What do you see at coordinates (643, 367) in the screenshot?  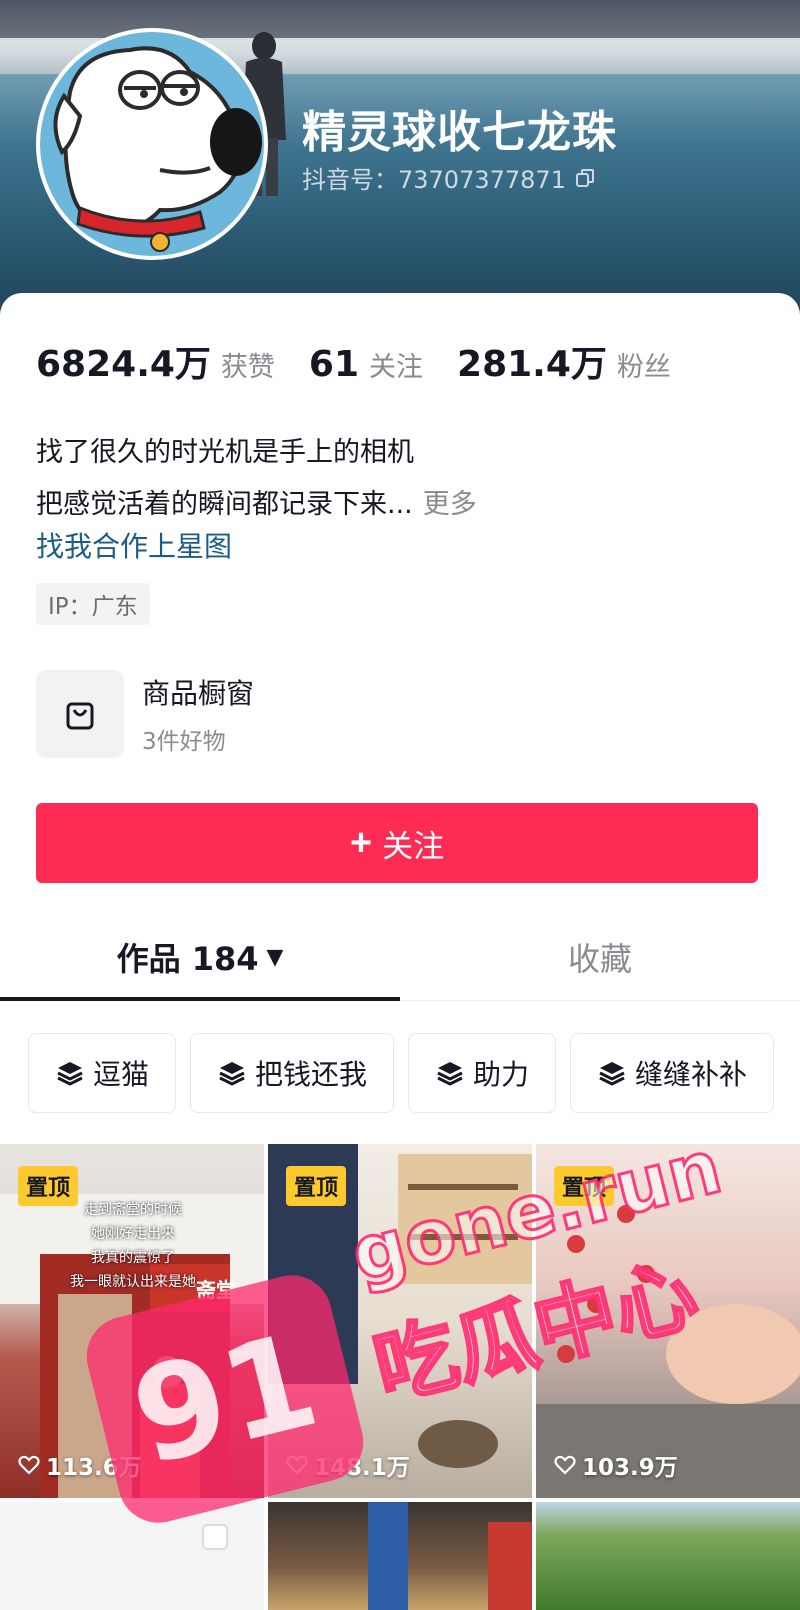 I see `stat-followers-label: 粉丝` at bounding box center [643, 367].